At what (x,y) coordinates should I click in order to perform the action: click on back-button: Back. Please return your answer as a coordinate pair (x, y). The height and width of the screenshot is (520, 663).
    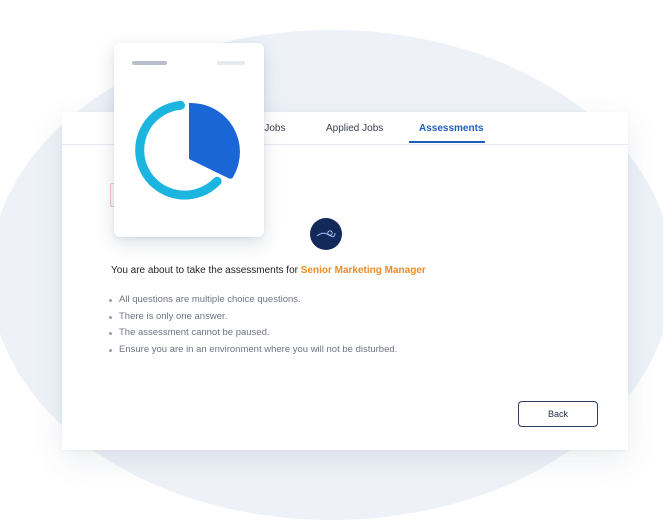
    Looking at the image, I should click on (558, 414).